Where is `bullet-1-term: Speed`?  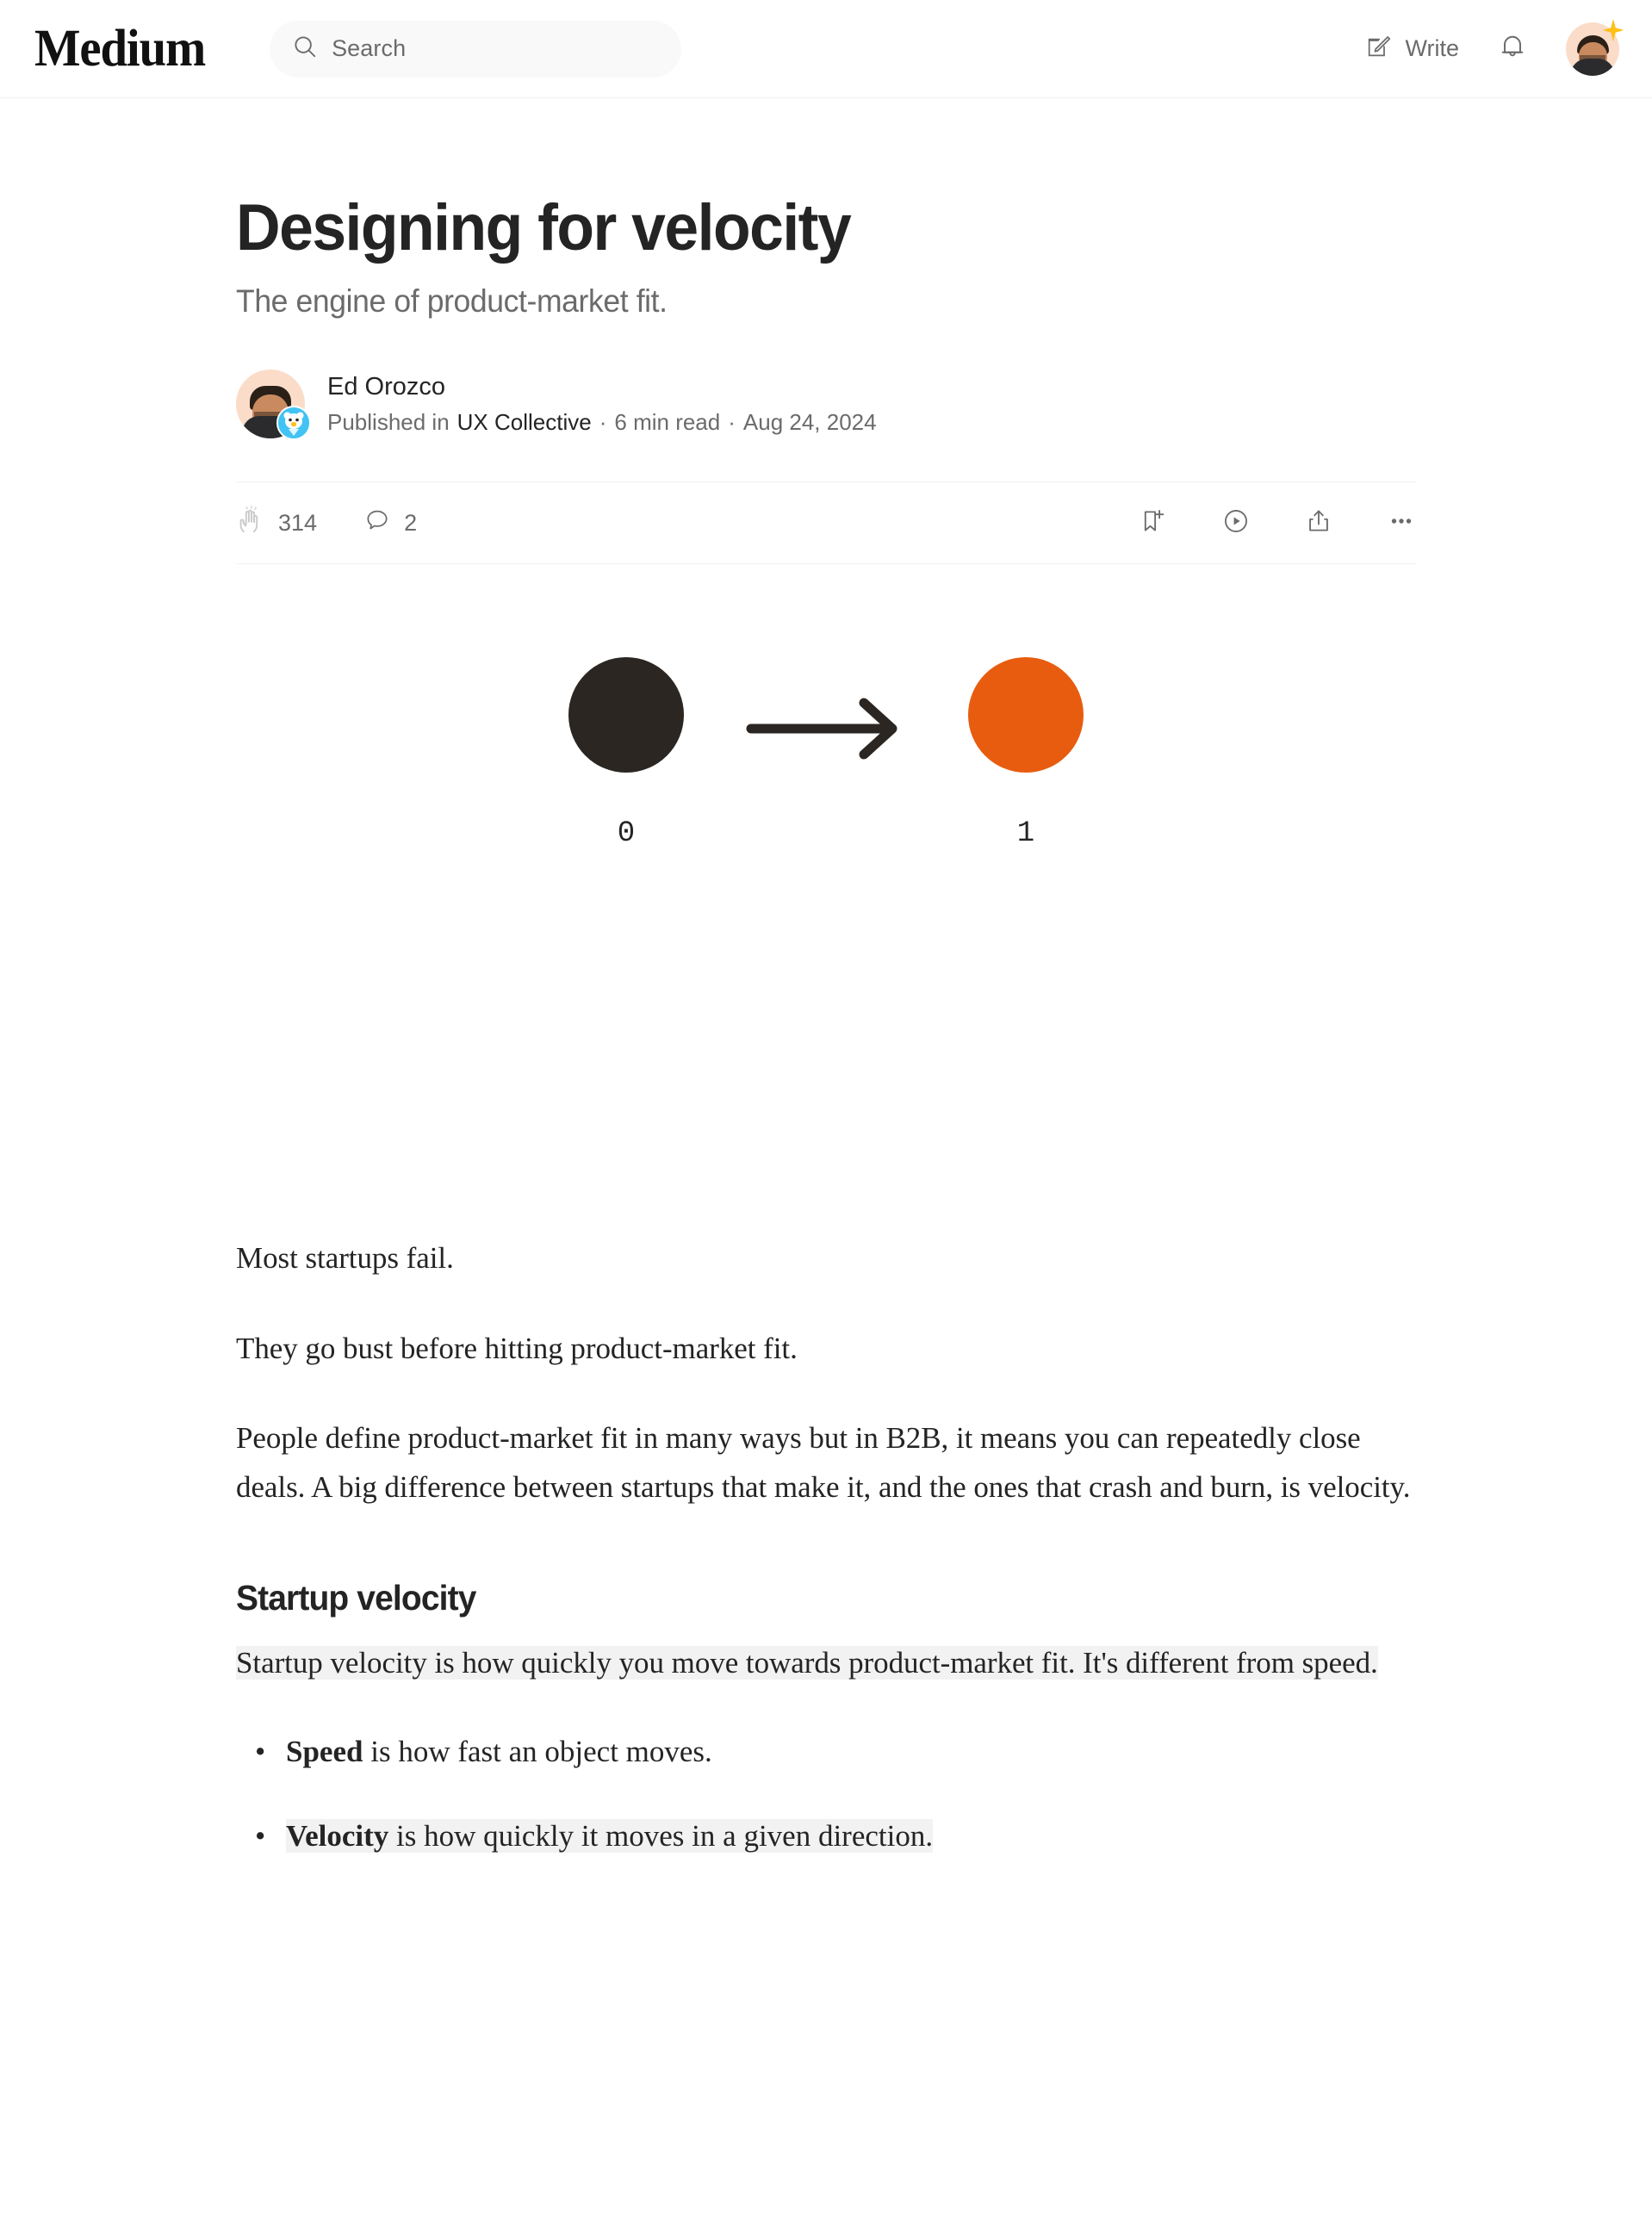
bullet-1-term: Speed is located at coordinates (324, 1751).